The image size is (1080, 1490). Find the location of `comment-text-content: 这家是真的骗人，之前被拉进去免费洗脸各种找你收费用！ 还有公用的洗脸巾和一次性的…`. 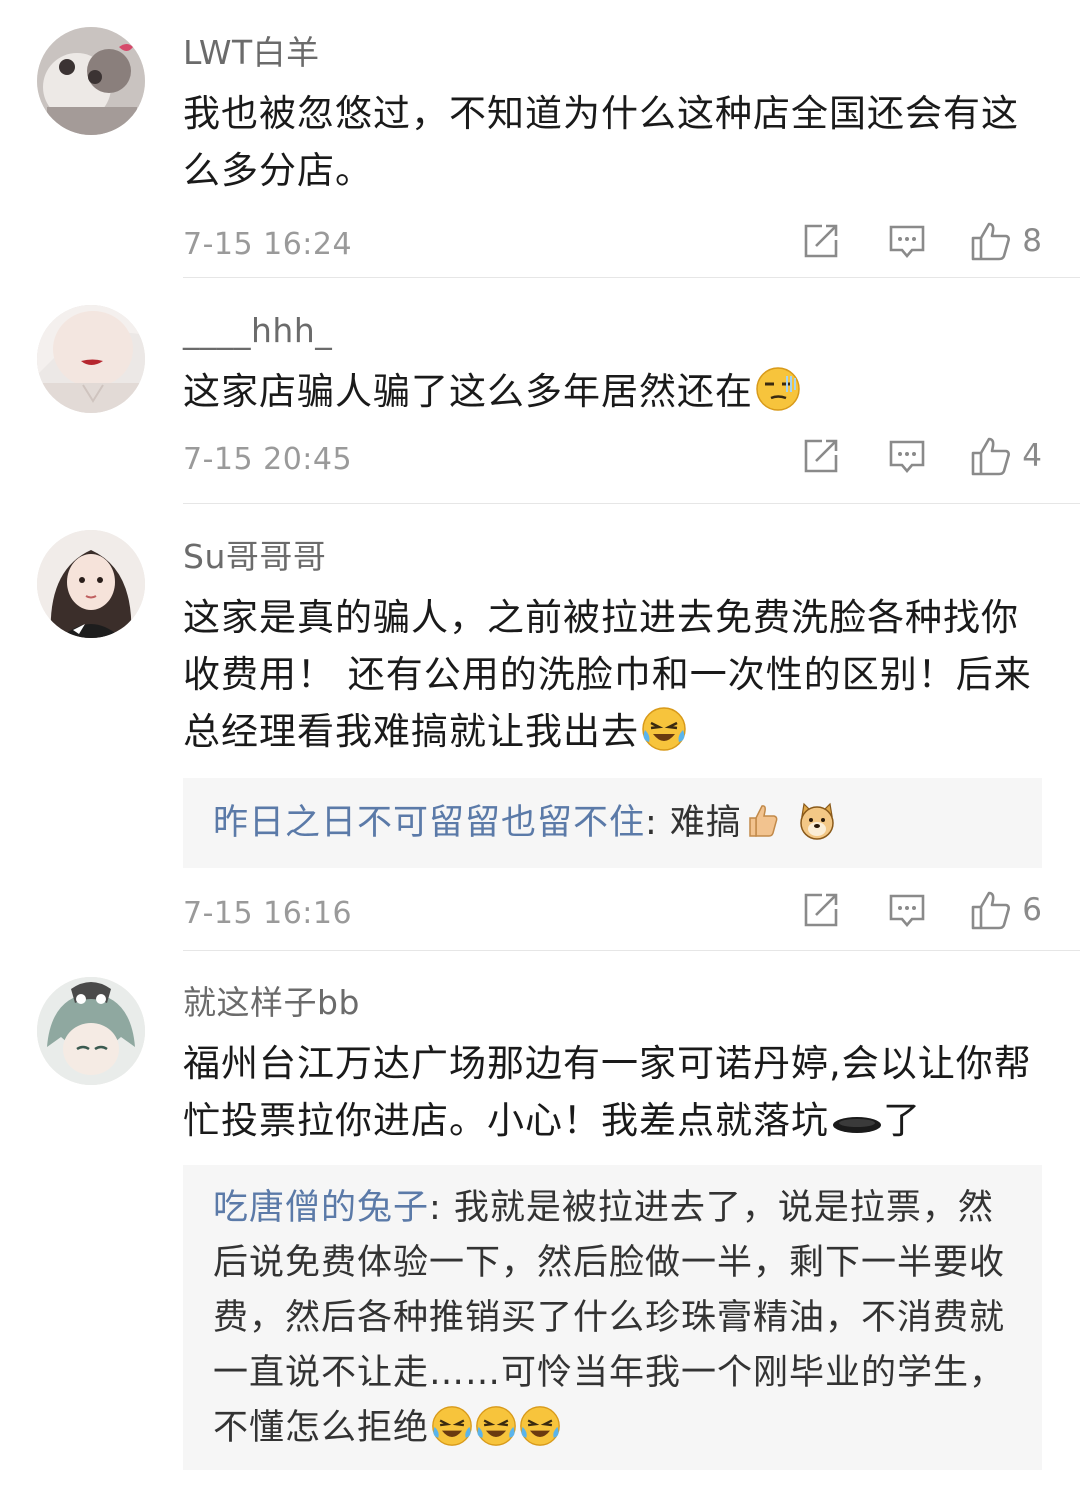

comment-text-content: 这家是真的骗人，之前被拉进去免费洗脸各种找你收费用！ 还有公用的洗脸巾和一次性的… is located at coordinates (607, 674).